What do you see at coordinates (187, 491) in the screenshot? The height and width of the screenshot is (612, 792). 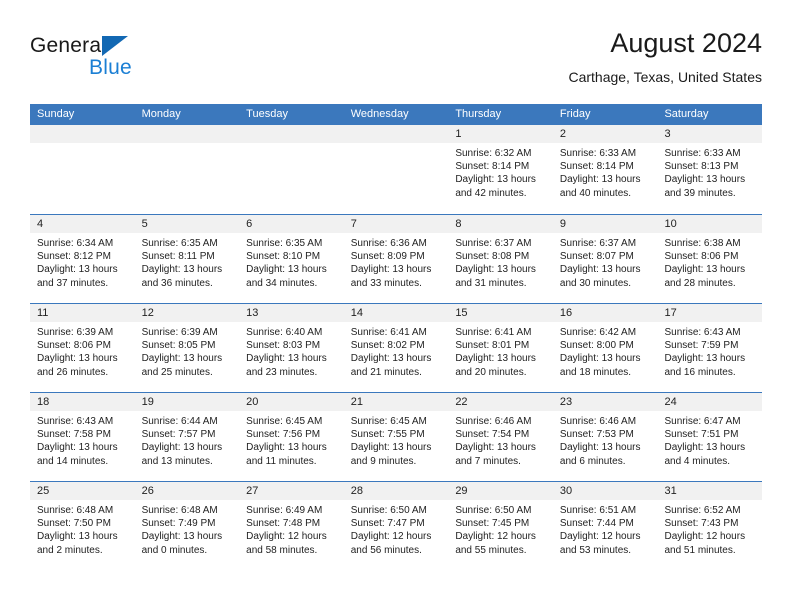 I see `day-number-strip: 26` at bounding box center [187, 491].